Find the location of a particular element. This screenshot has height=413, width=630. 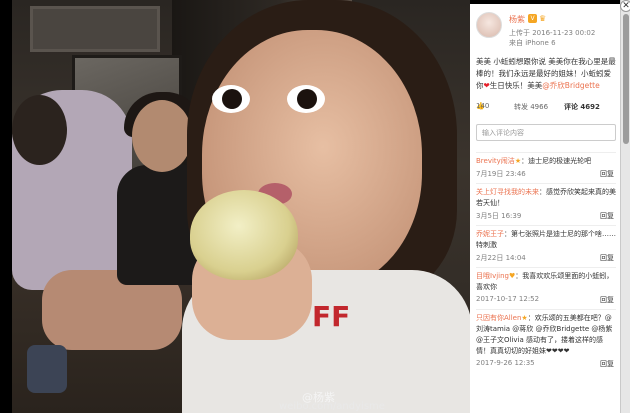

post-text-part2: 生日快乐！美美 is located at coordinates (516, 85).